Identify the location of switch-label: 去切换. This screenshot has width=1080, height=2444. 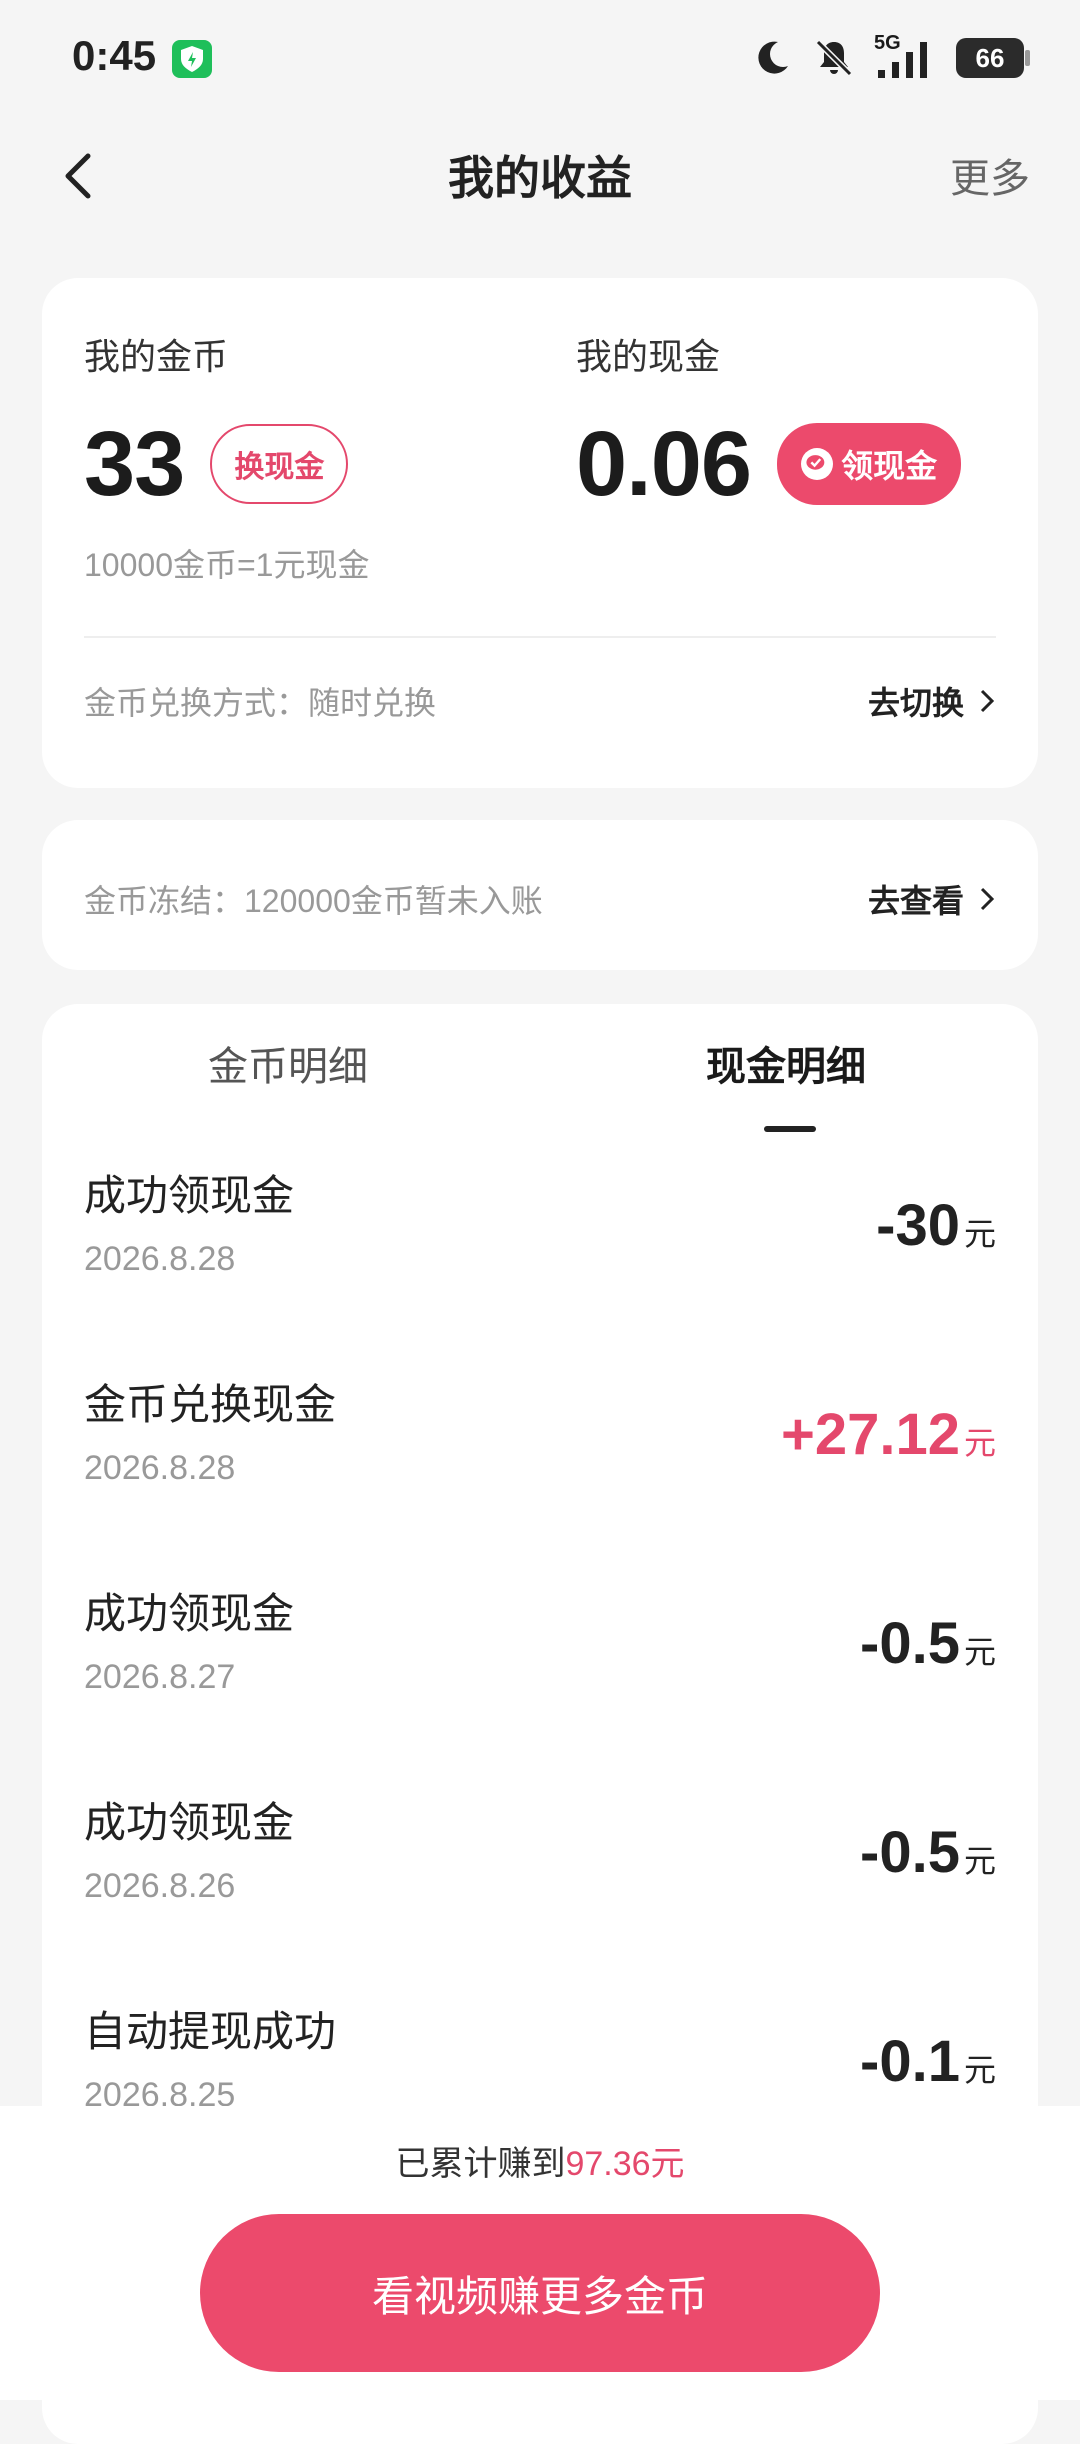
(915, 703).